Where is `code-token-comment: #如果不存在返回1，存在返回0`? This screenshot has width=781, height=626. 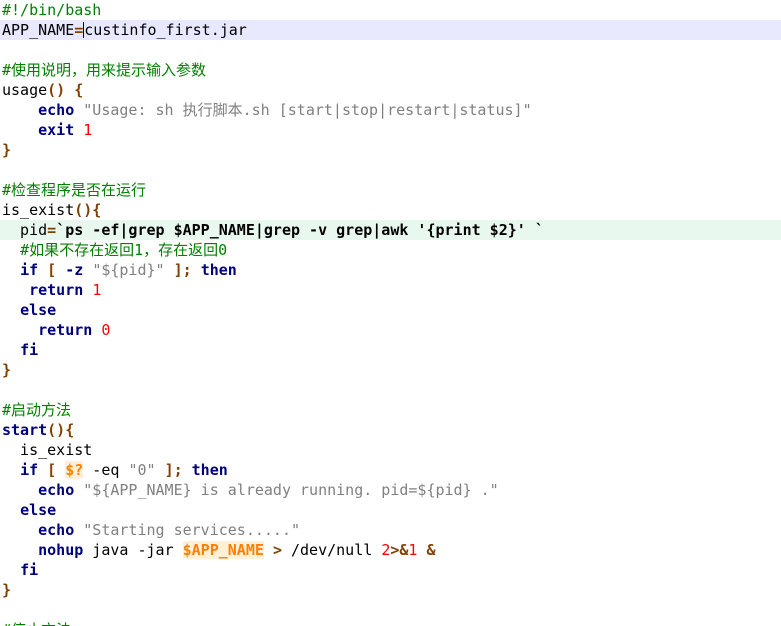 code-token-comment: #如果不存在返回1，存在返回0 is located at coordinates (124, 250).